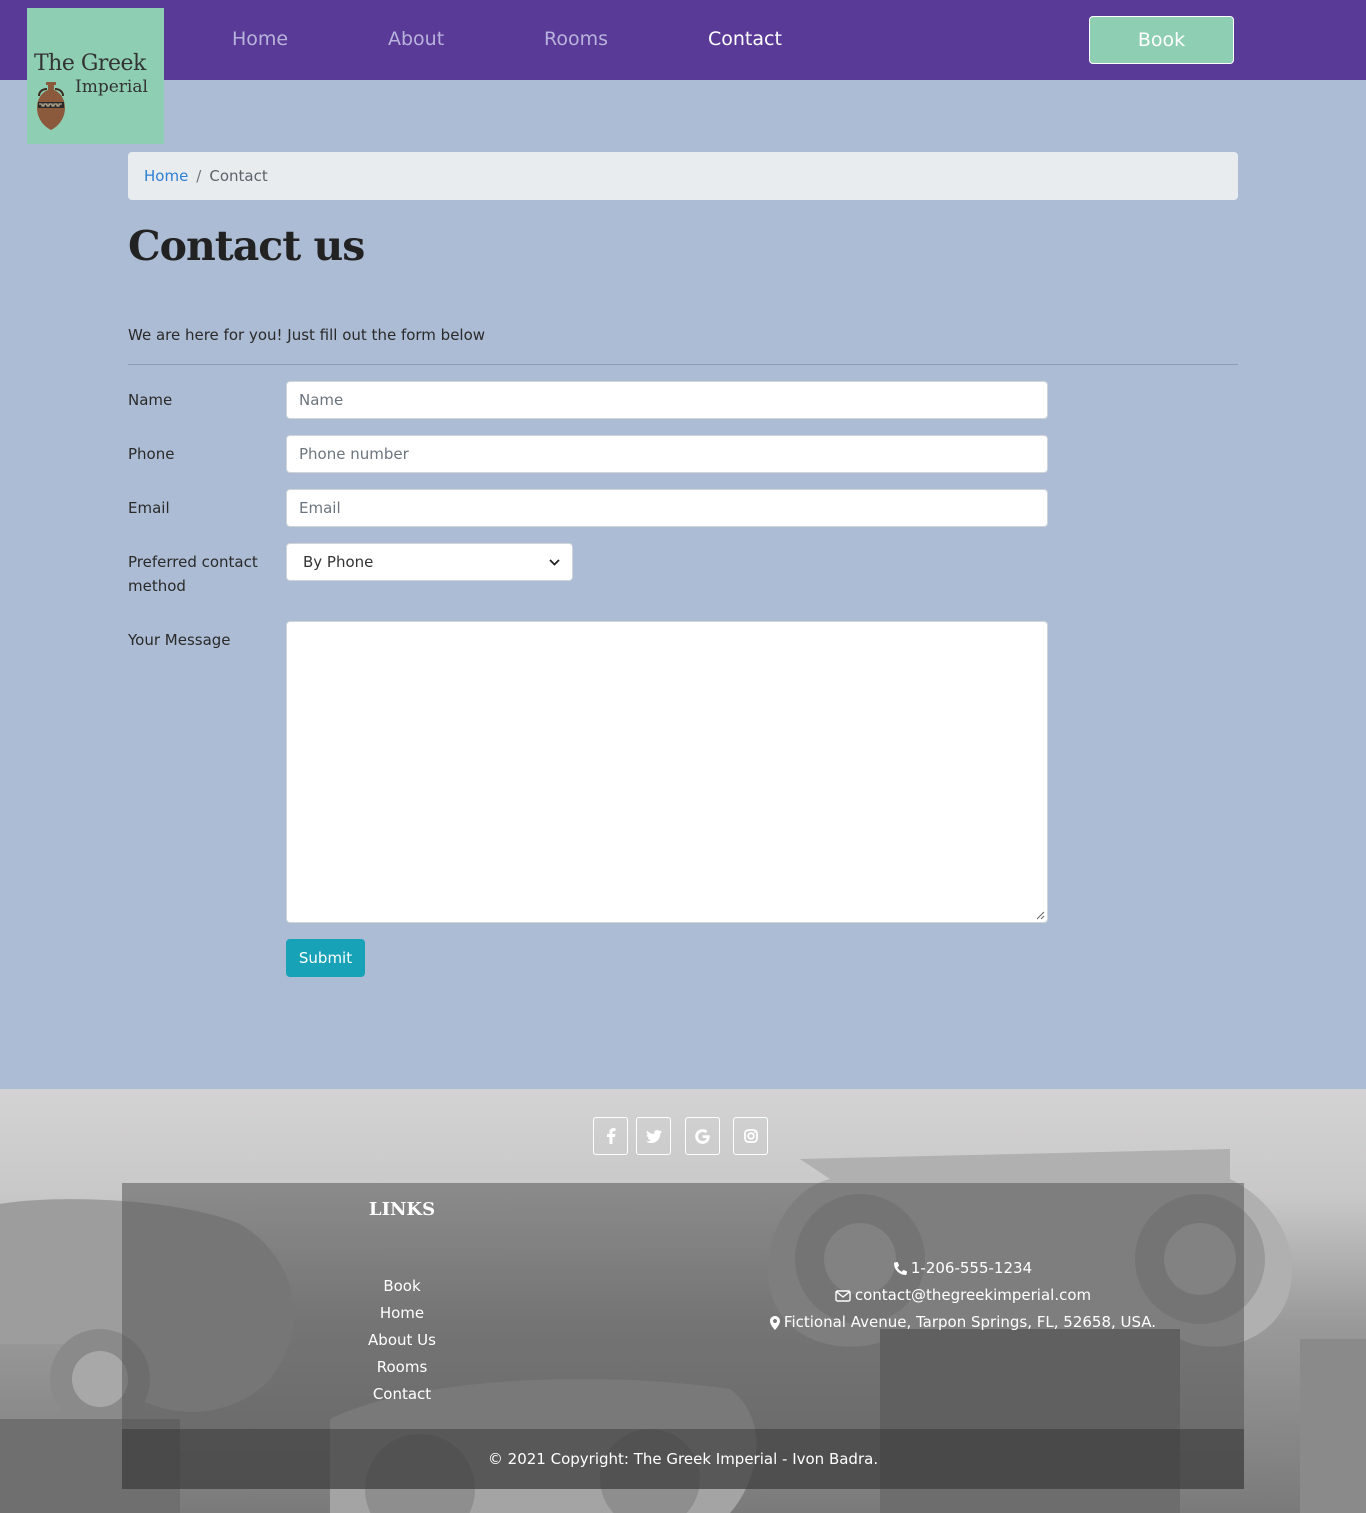  I want to click on breadcrumb-current: Contact, so click(238, 176).